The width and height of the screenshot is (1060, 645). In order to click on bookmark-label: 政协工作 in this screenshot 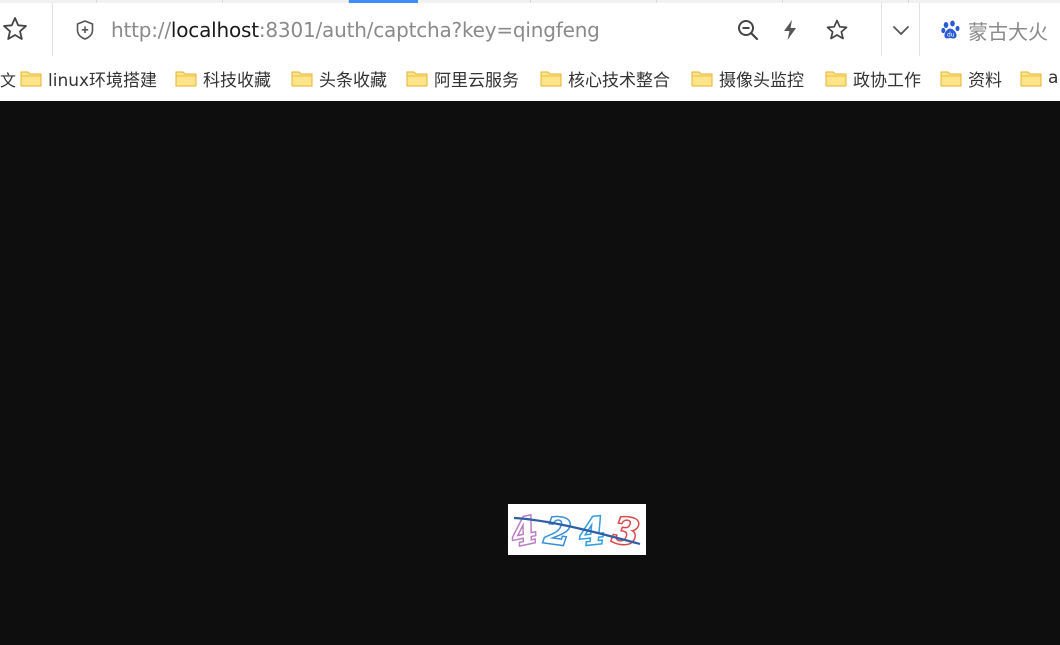, I will do `click(887, 80)`.